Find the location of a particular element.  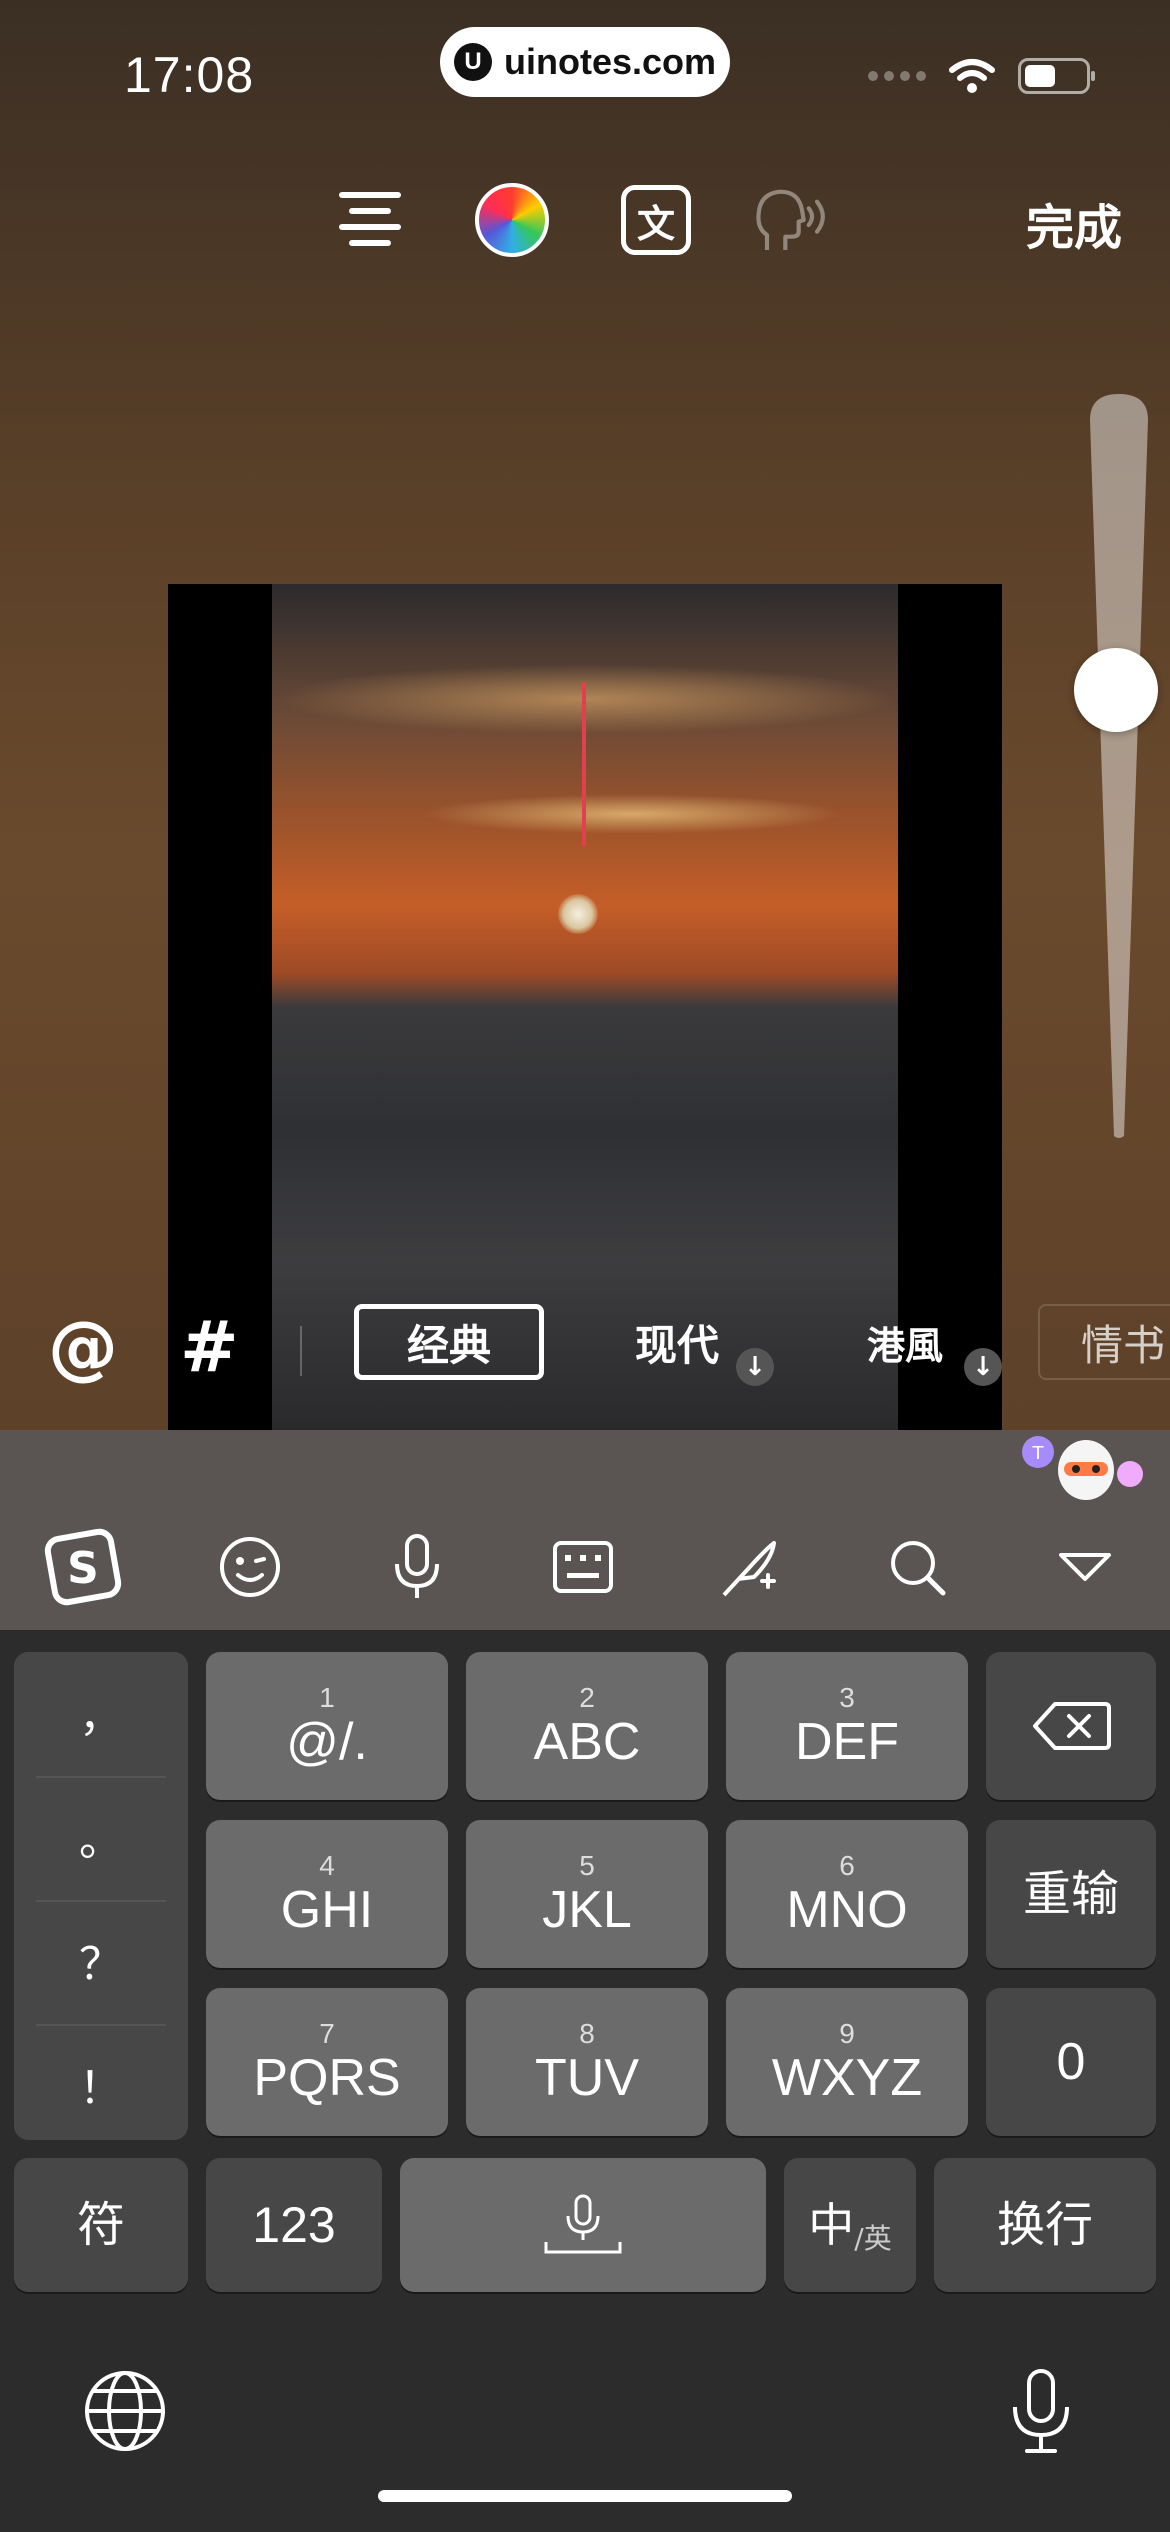

text-size-slider is located at coordinates (1119, 765).